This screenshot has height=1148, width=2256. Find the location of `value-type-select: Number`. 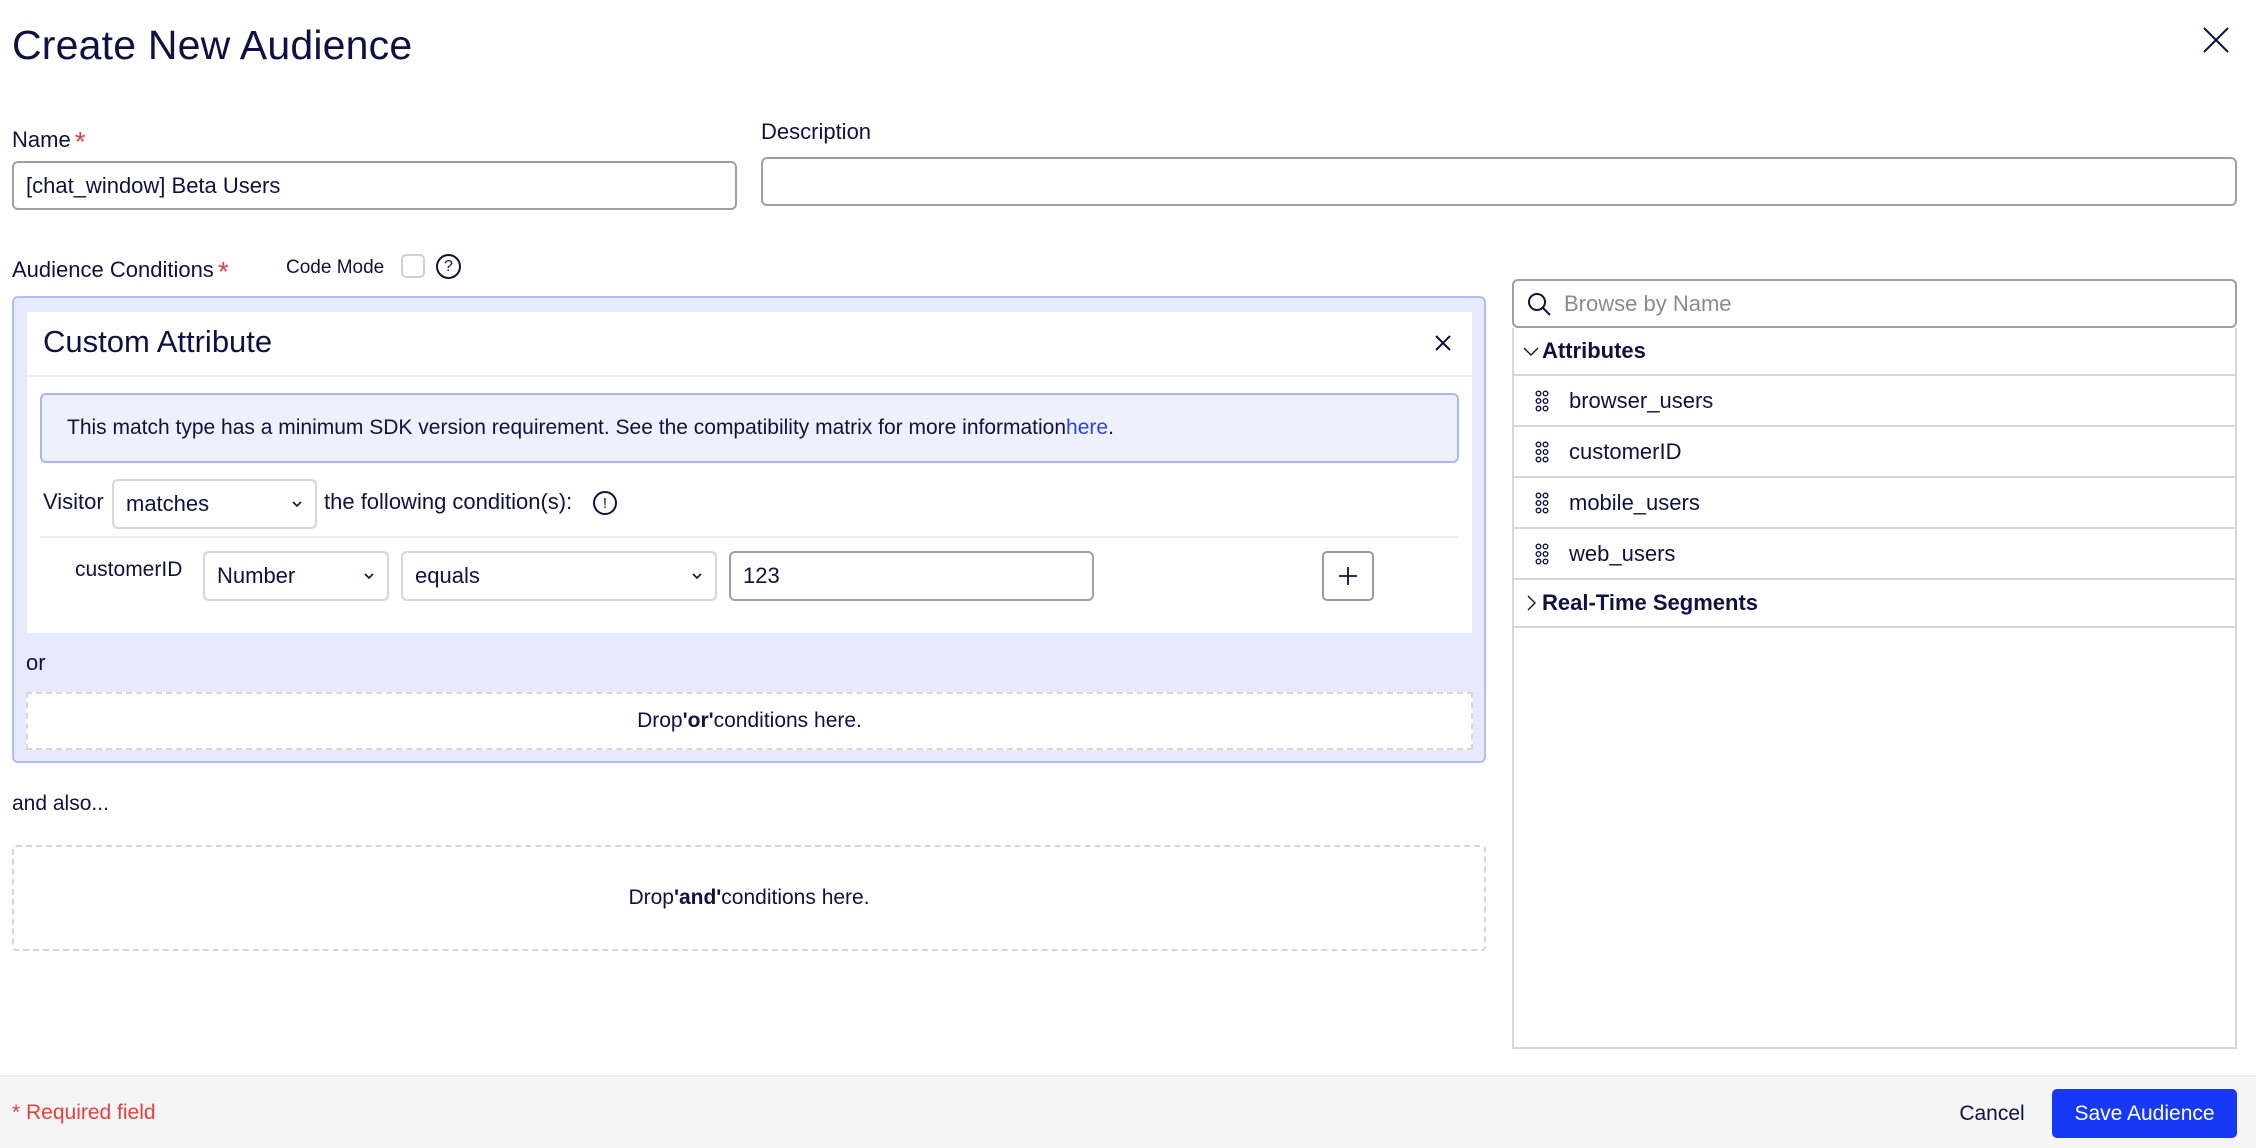

value-type-select: Number is located at coordinates (296, 576).